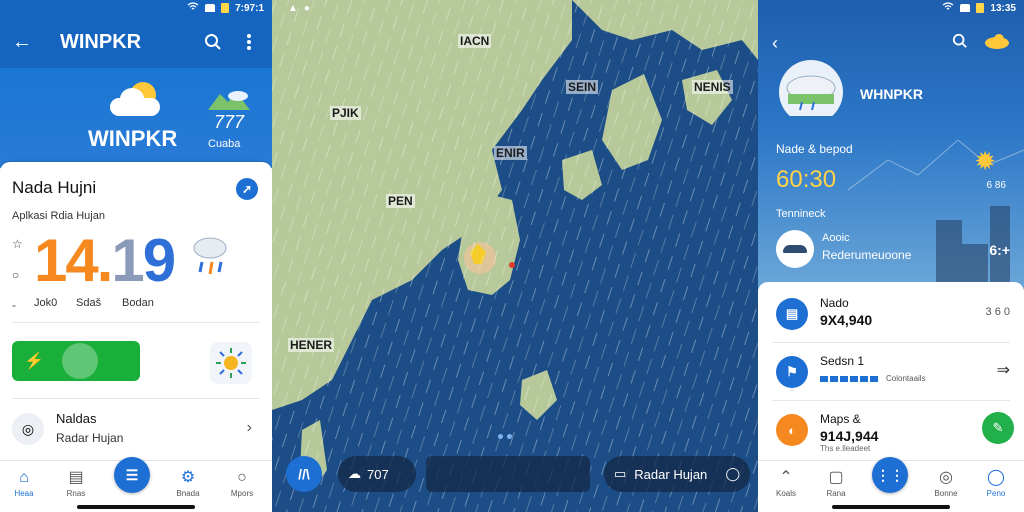 The height and width of the screenshot is (512, 1024). Describe the element at coordinates (891, 312) in the screenshot. I see `list-item-nado: ▤ Nado 9X4,940 3 6 0` at that location.